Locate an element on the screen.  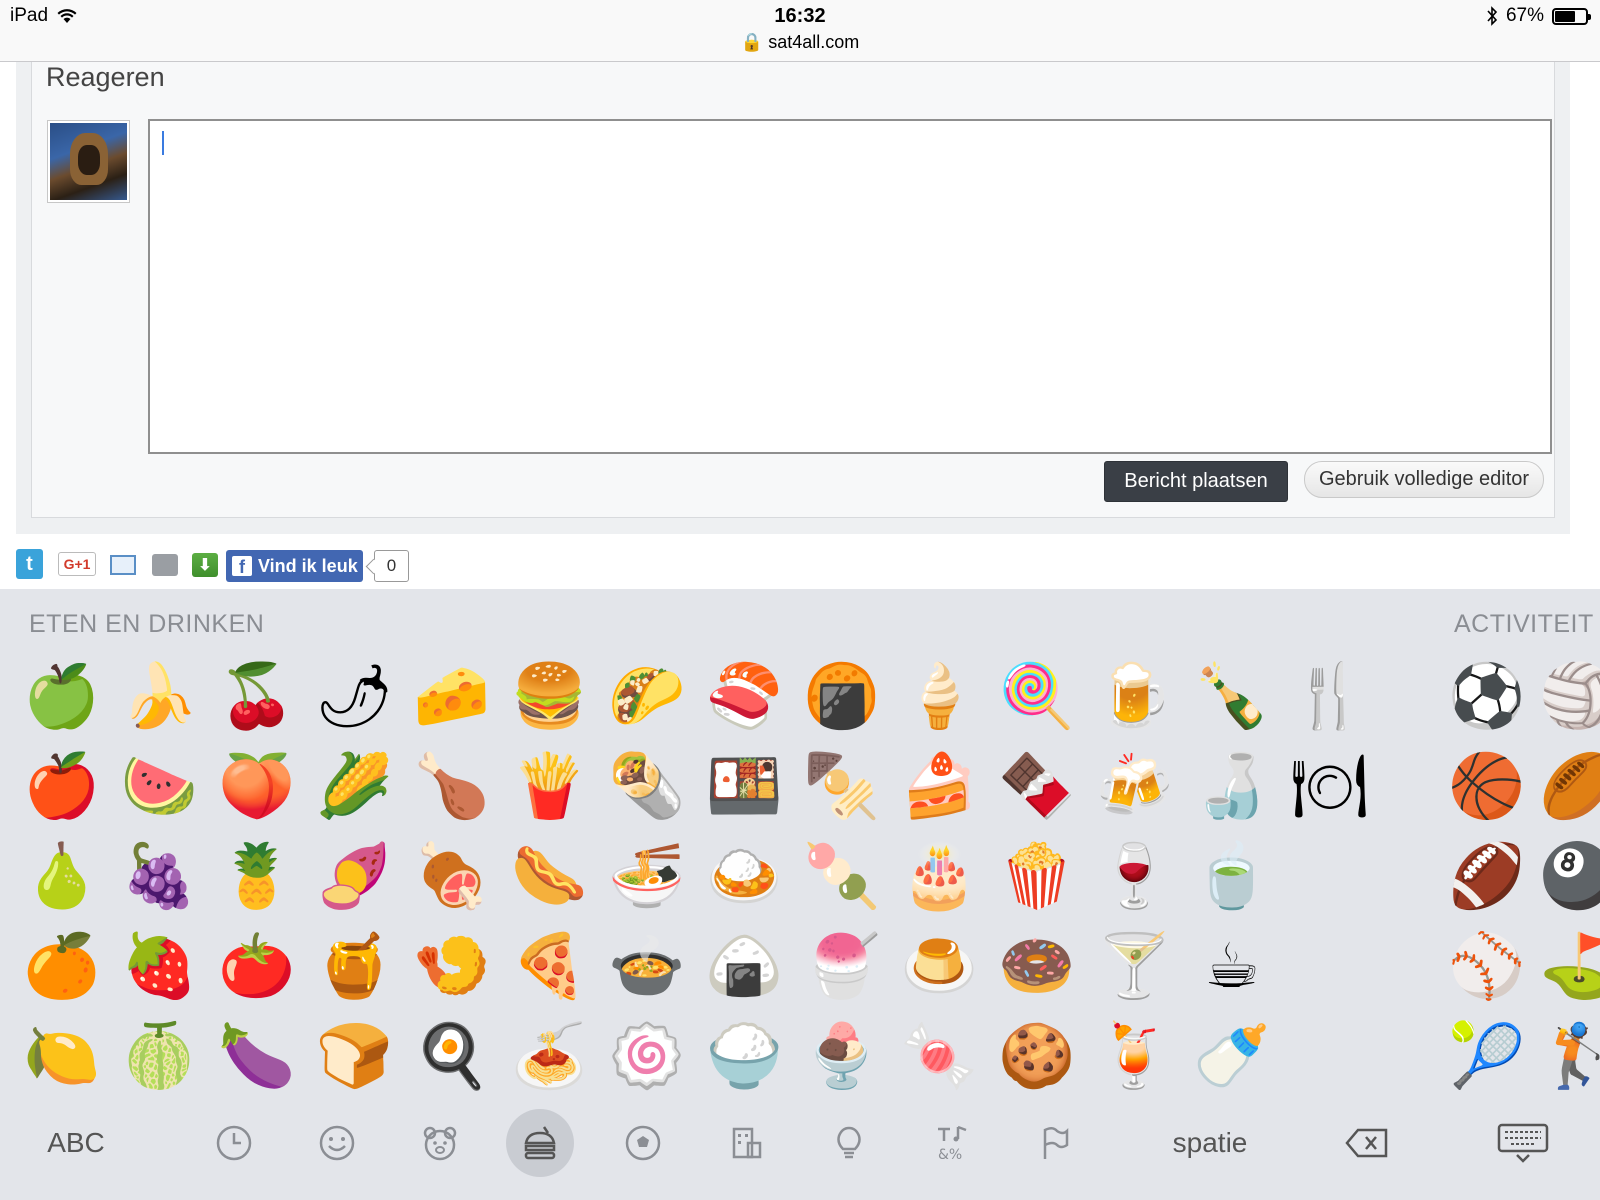
emoji-key: 🍫 is located at coordinates (1037, 786).